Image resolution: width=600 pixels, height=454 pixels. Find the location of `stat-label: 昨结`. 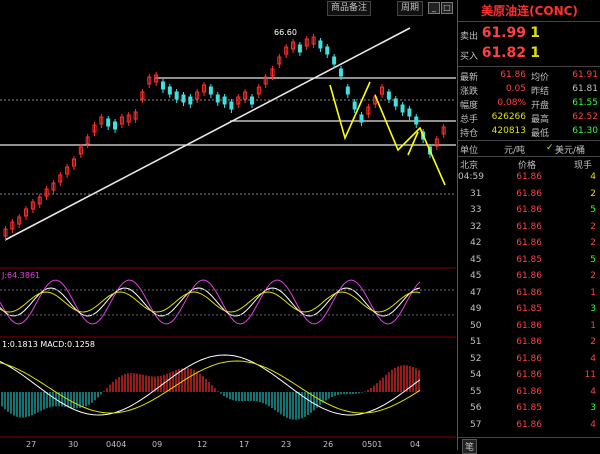

stat-label: 昨结 is located at coordinates (540, 92).